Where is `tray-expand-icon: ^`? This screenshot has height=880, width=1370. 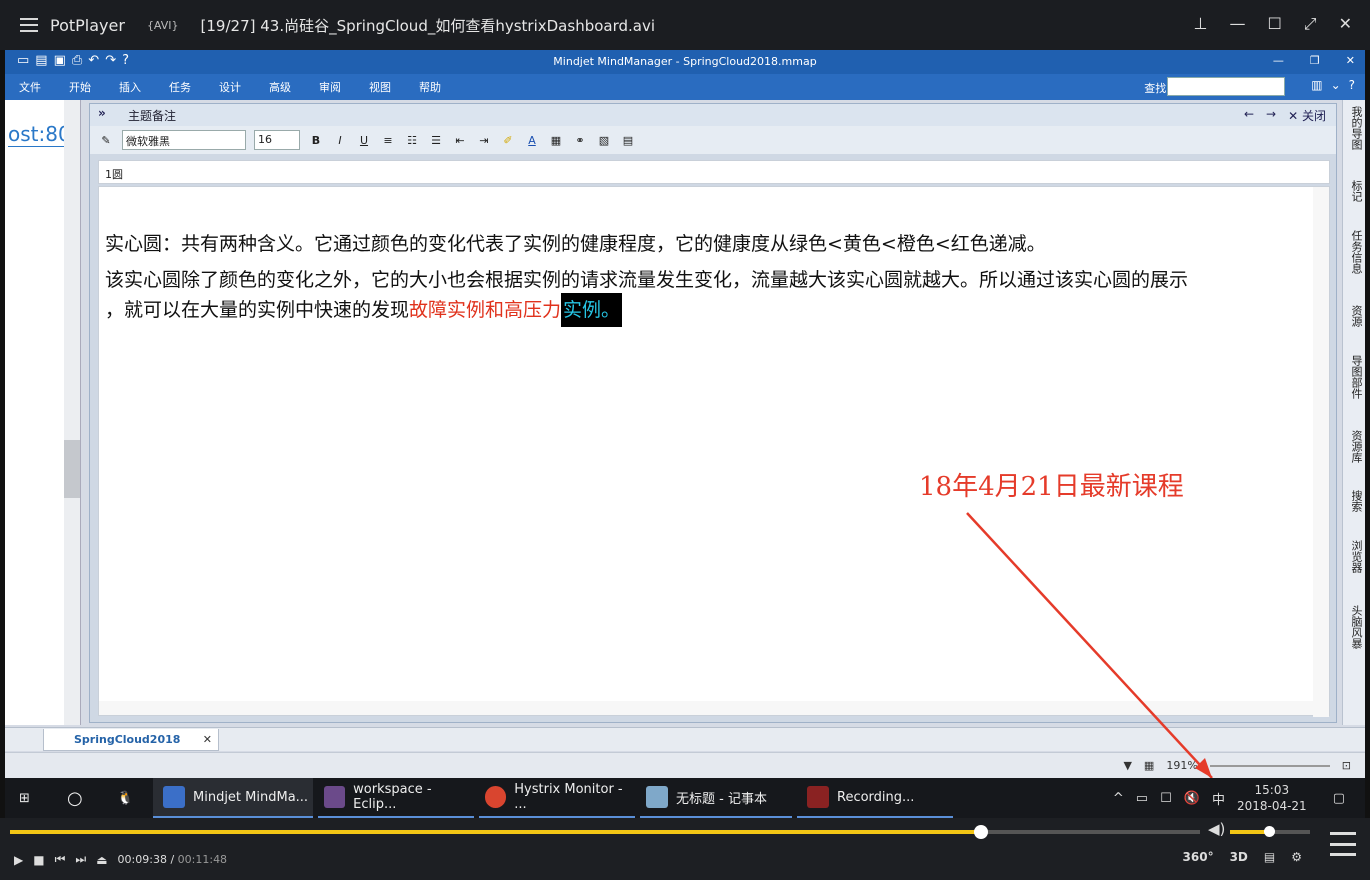
tray-expand-icon: ^ is located at coordinates (1118, 798).